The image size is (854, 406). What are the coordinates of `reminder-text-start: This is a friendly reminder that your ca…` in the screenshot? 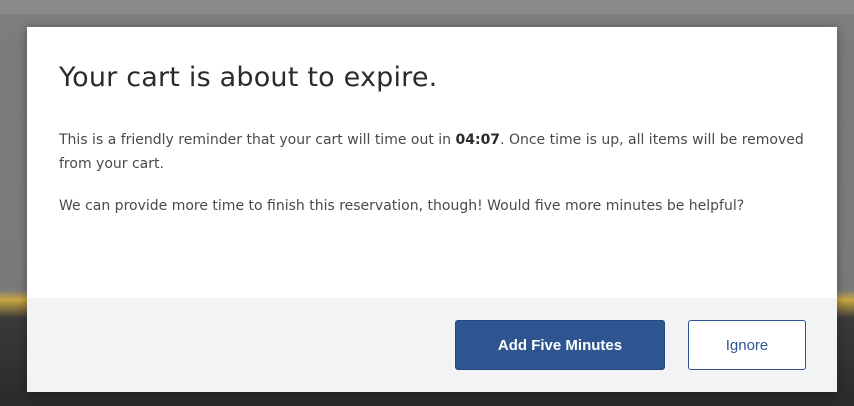 It's located at (257, 140).